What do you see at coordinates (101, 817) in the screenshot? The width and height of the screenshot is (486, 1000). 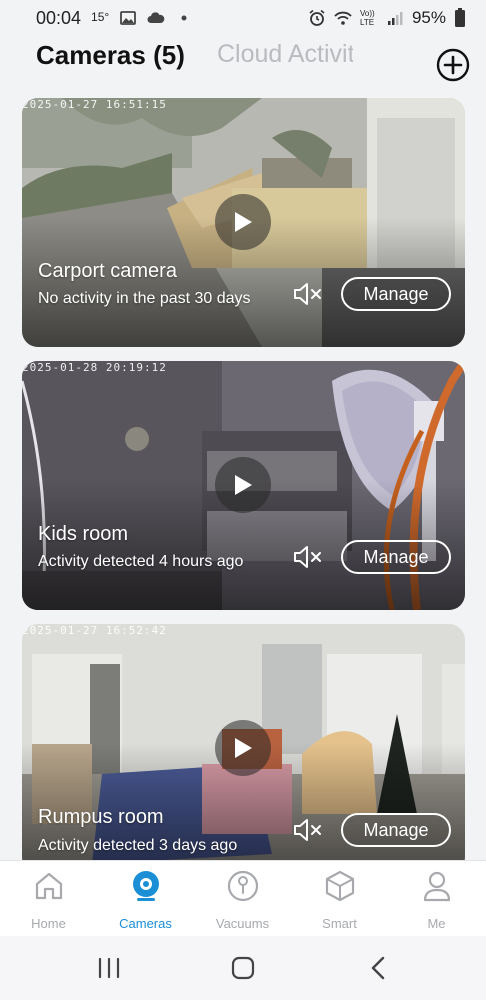 I see `camera-name: Rumpus room` at bounding box center [101, 817].